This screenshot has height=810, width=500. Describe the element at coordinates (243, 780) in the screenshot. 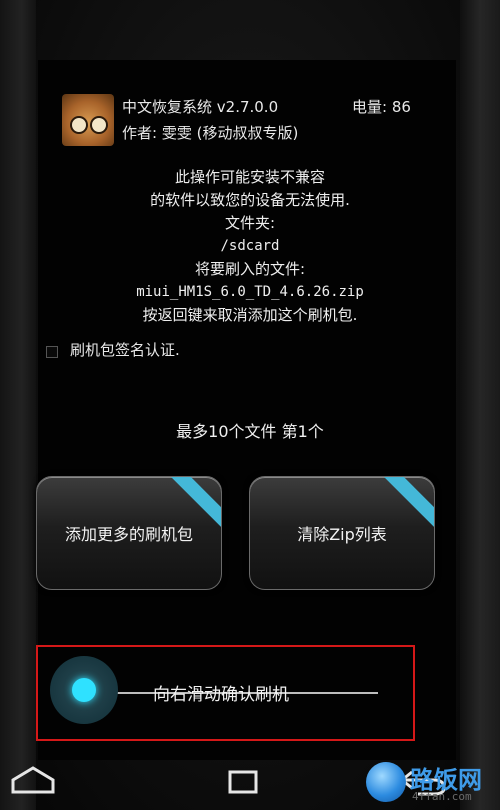

I see `recent-apps-icon` at that location.